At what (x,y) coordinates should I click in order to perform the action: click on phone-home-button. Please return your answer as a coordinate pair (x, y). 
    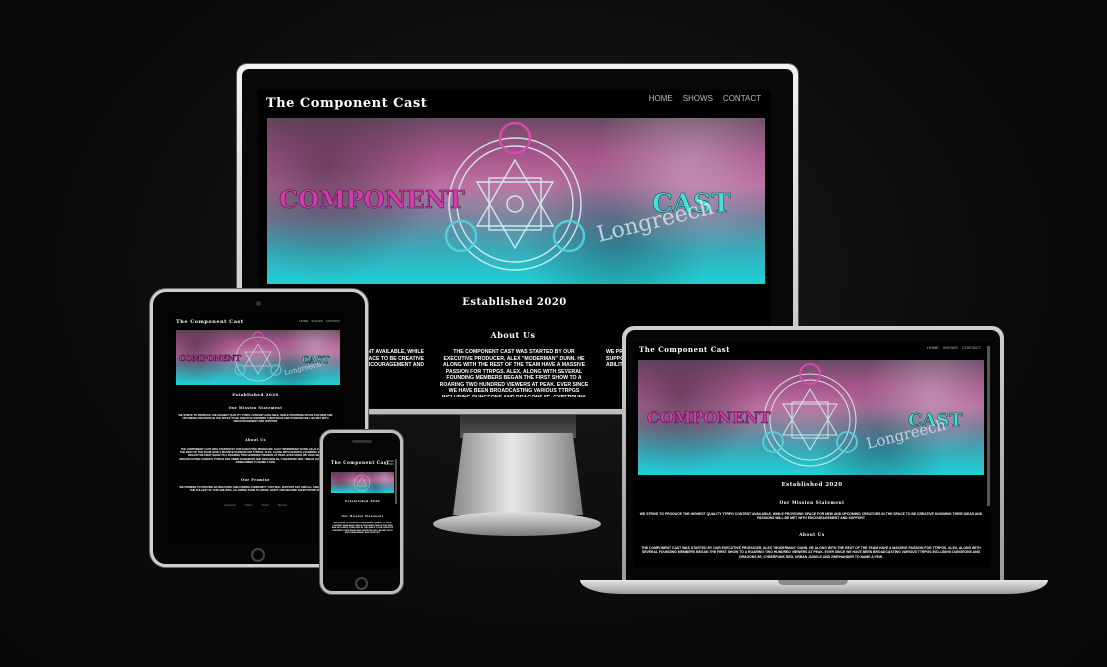
    Looking at the image, I should click on (361, 583).